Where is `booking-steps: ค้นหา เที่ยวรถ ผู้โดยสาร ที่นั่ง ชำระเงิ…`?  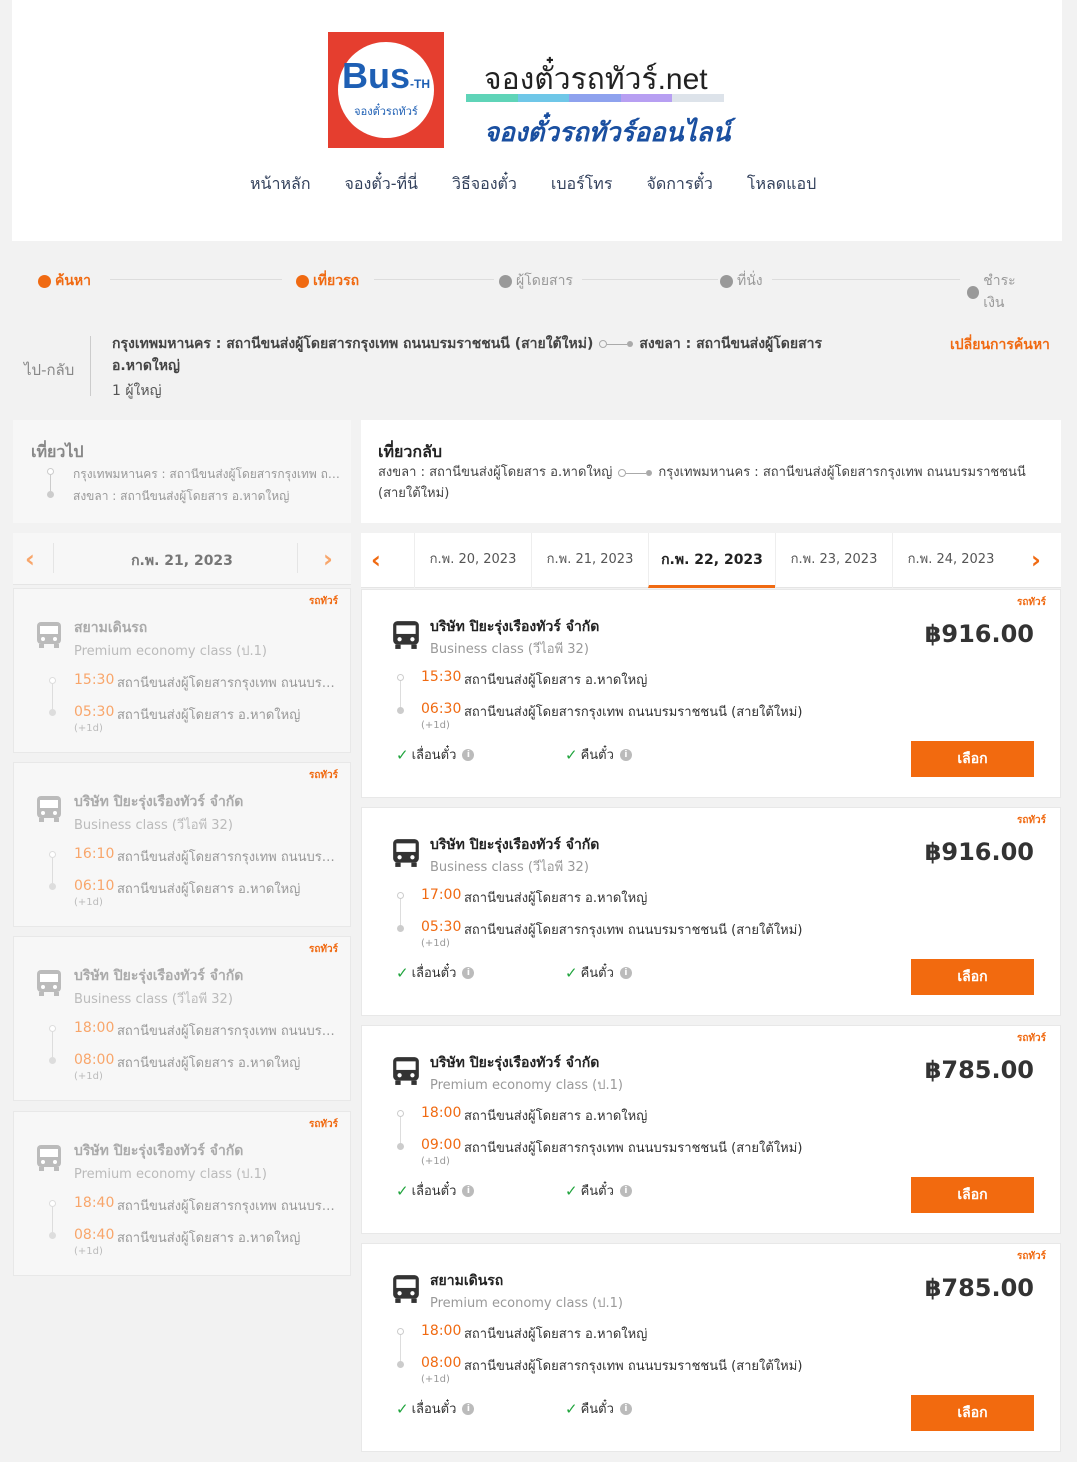 booking-steps: ค้นหา เที่ยวรถ ผู้โดยสาร ที่นั่ง ชำระเงิ… is located at coordinates (538, 292).